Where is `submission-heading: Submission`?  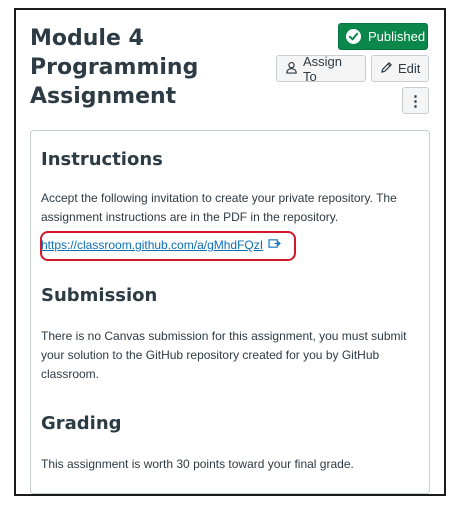
submission-heading: Submission is located at coordinates (99, 295).